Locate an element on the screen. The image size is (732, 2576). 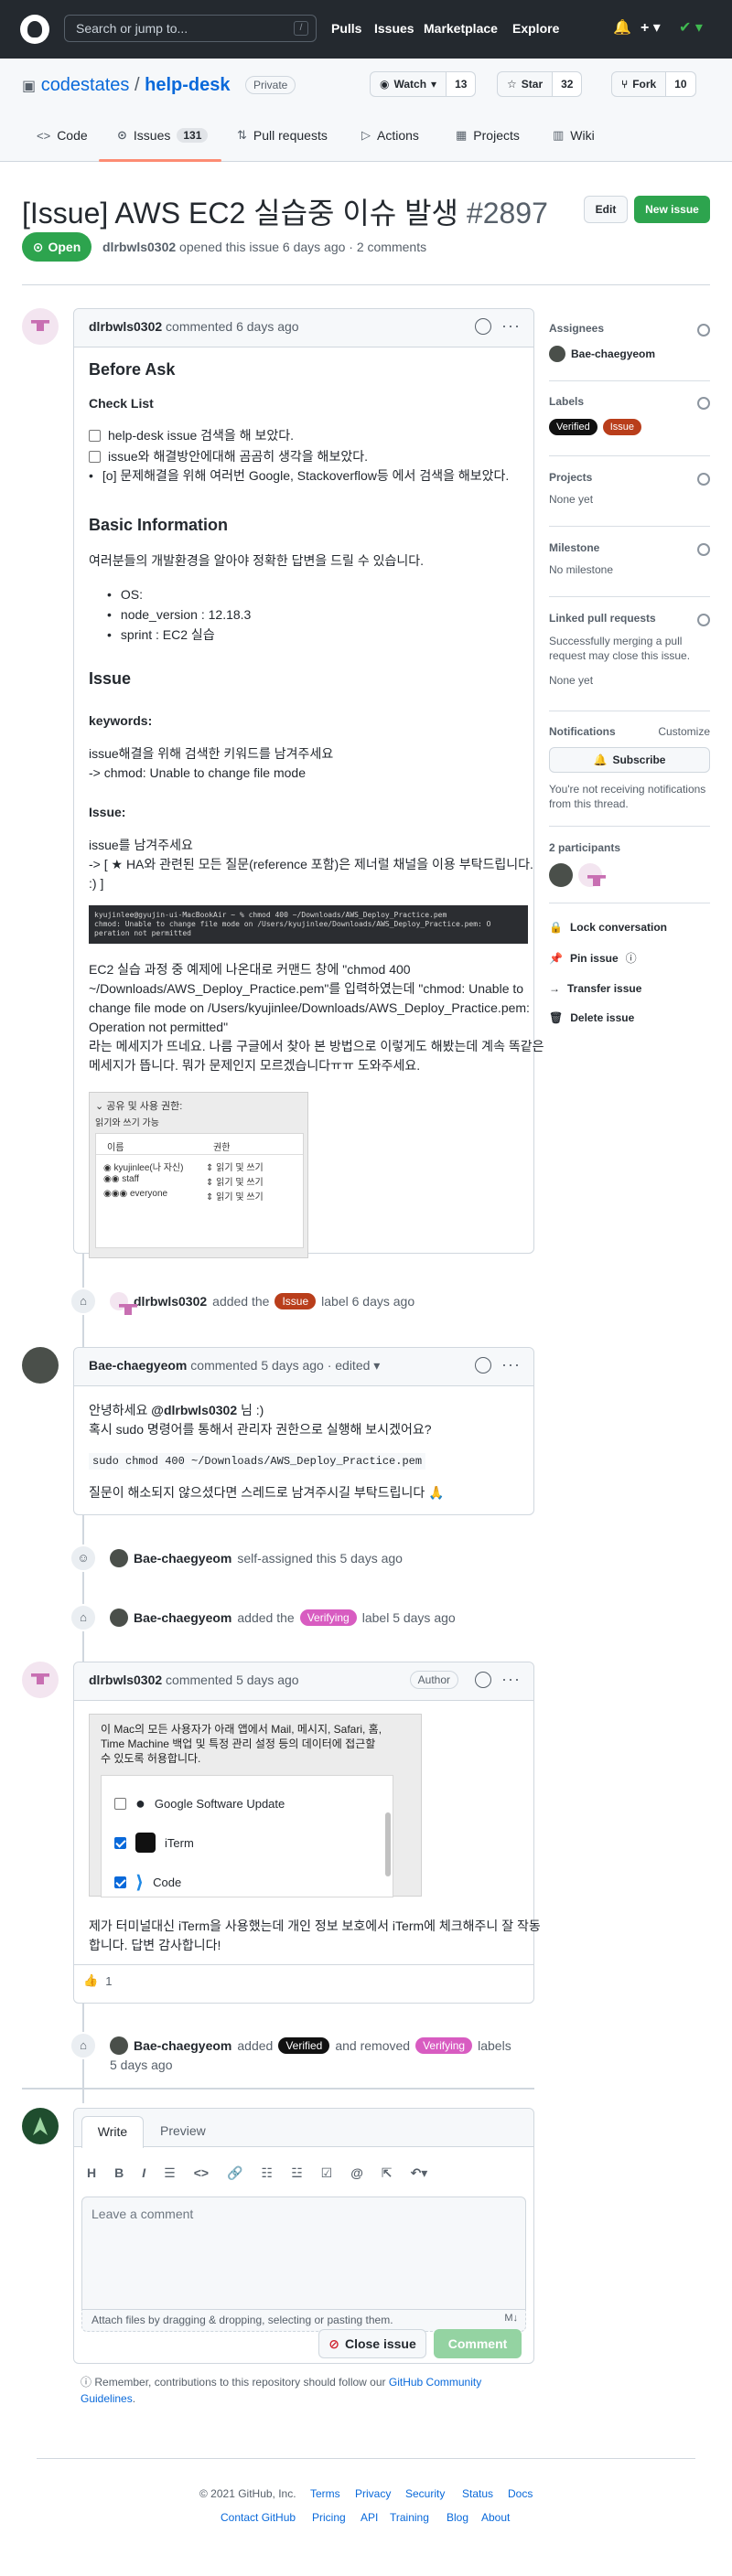
issue-author-link: dlrbwls0302 is located at coordinates (139, 247).